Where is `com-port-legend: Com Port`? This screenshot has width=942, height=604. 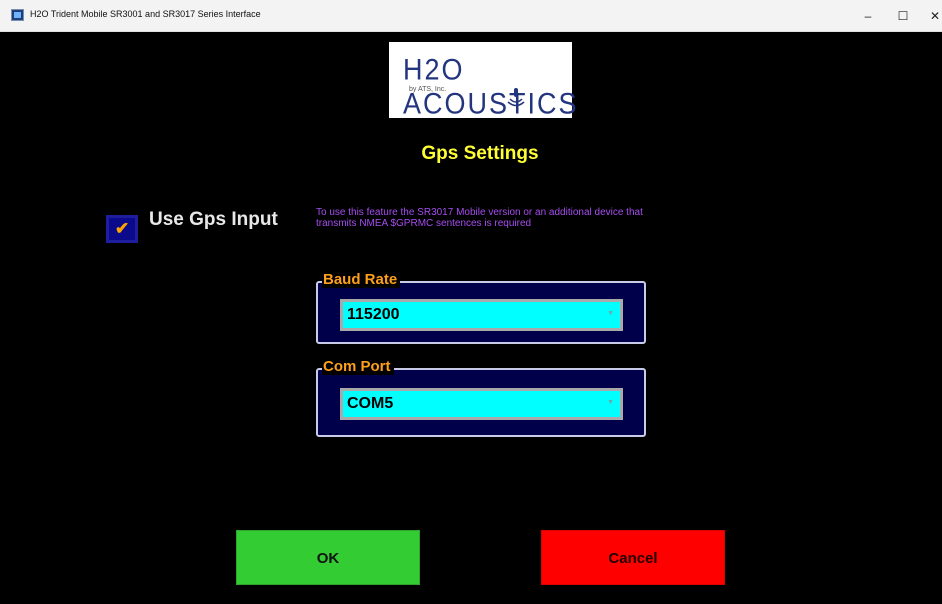
com-port-legend: Com Port is located at coordinates (358, 366).